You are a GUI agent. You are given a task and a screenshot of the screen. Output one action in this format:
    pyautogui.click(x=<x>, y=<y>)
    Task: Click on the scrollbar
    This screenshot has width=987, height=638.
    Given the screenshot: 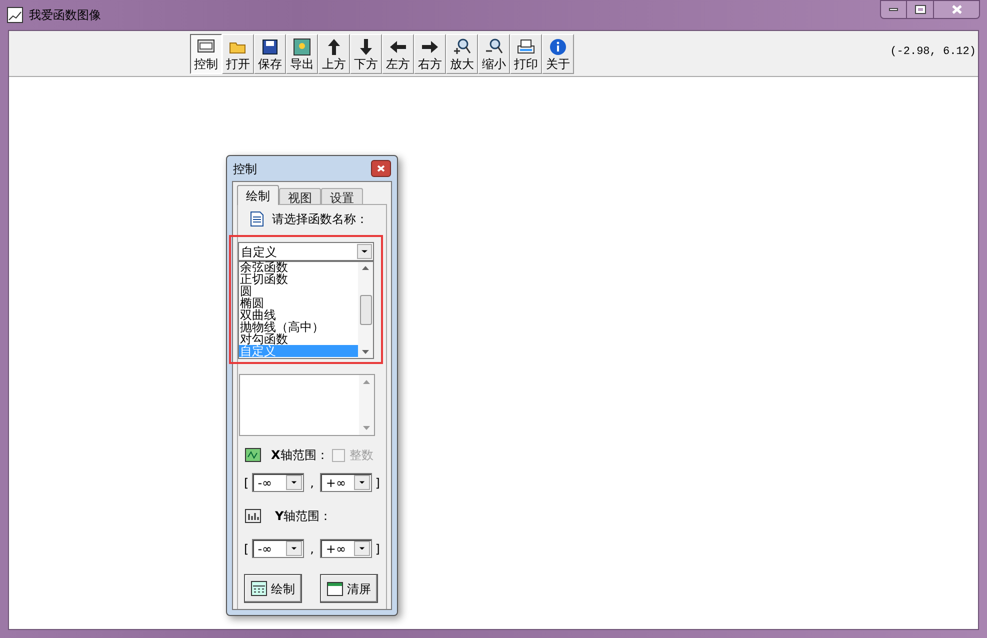 What is the action you would take?
    pyautogui.click(x=365, y=310)
    